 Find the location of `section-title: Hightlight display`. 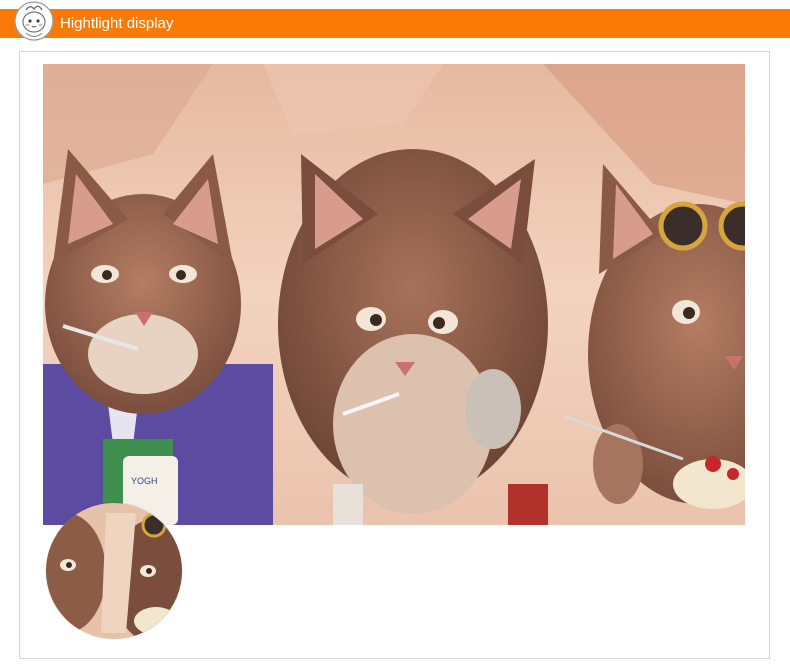

section-title: Hightlight display is located at coordinates (117, 23).